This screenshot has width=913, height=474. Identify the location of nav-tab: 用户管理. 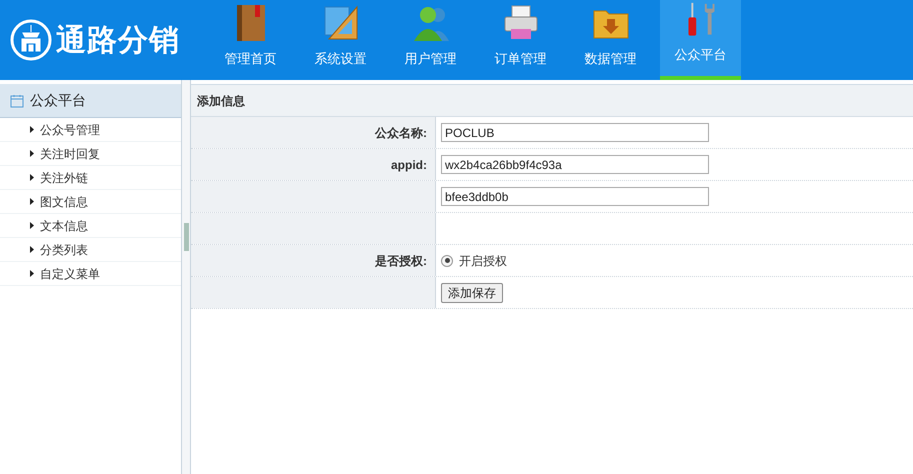
(430, 40).